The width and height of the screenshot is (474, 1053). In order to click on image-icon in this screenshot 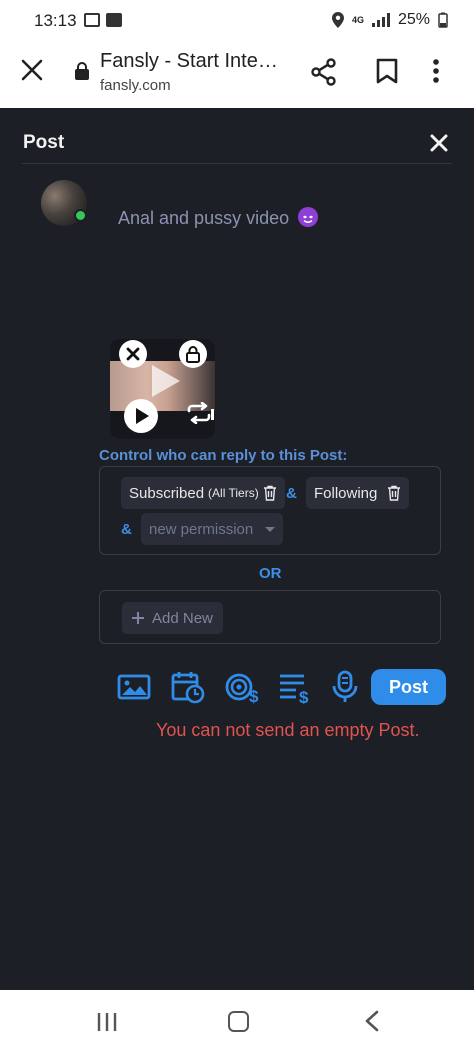, I will do `click(134, 687)`.